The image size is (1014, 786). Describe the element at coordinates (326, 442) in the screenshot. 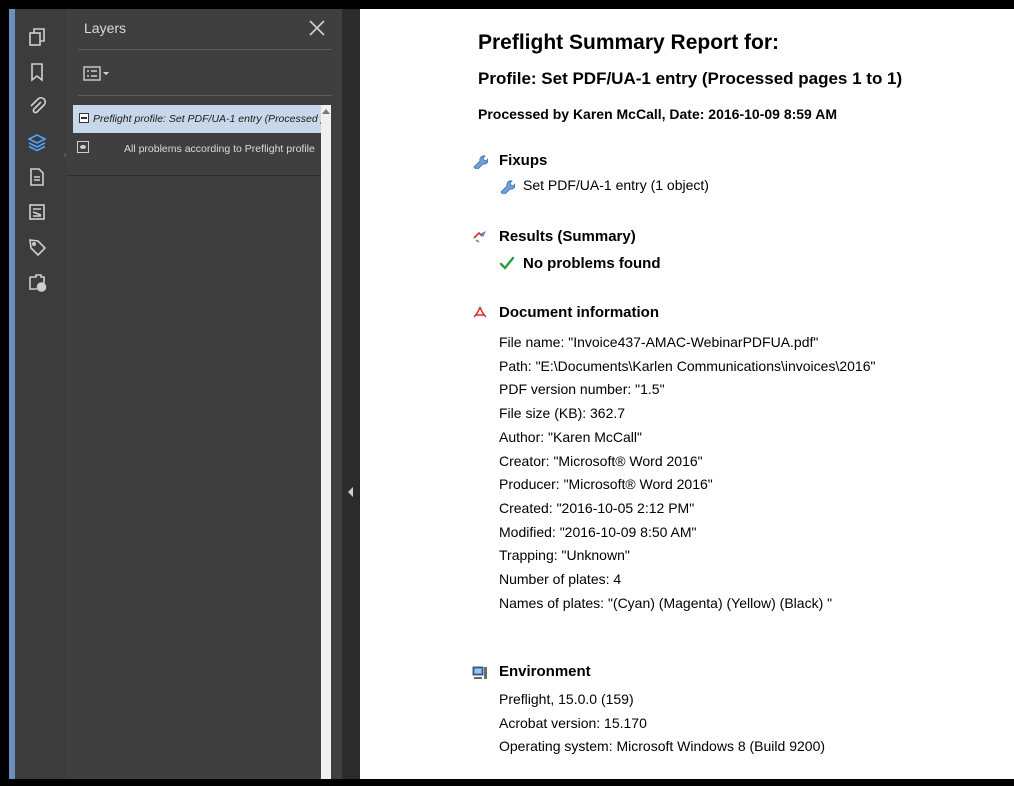

I see `tree-scrollbar` at that location.